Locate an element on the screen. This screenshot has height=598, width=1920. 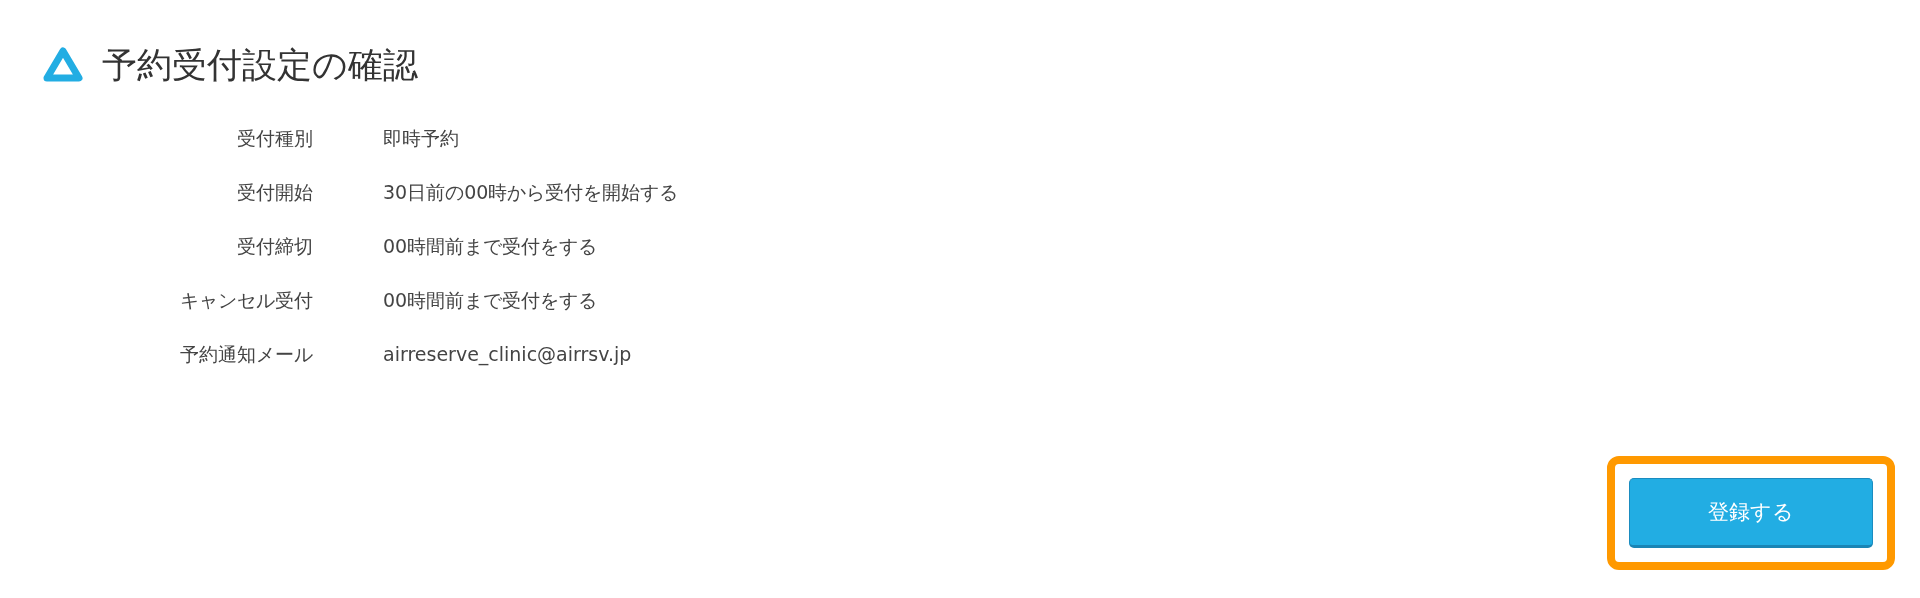
setting-label: キャンセル受付 is located at coordinates (246, 300).